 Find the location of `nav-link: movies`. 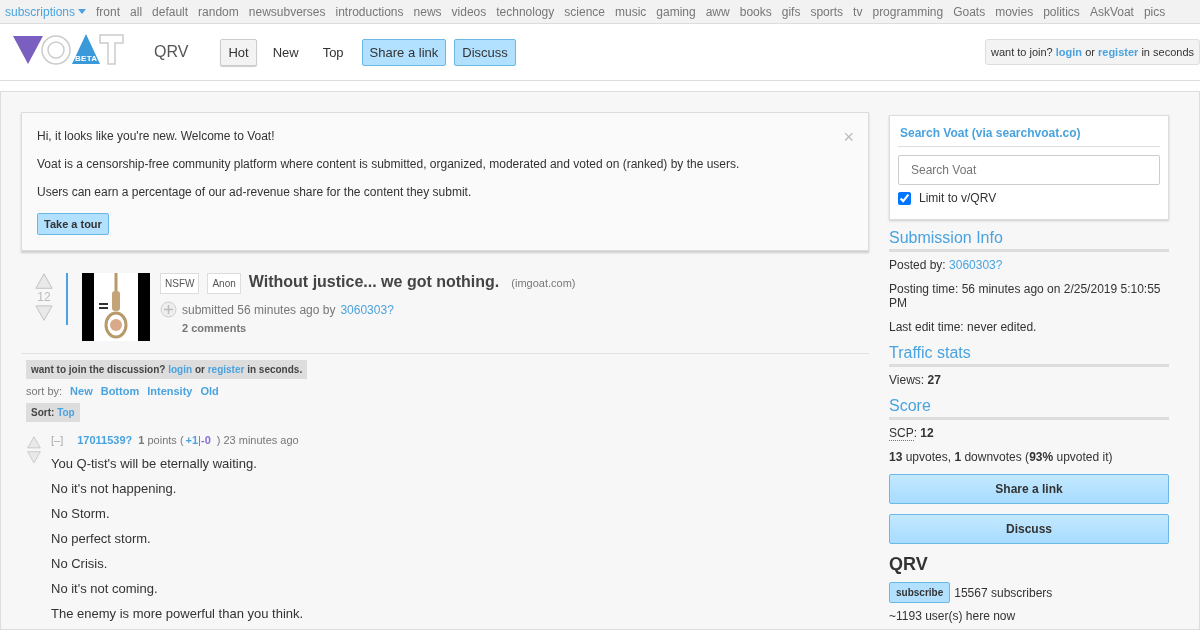

nav-link: movies is located at coordinates (1014, 11).